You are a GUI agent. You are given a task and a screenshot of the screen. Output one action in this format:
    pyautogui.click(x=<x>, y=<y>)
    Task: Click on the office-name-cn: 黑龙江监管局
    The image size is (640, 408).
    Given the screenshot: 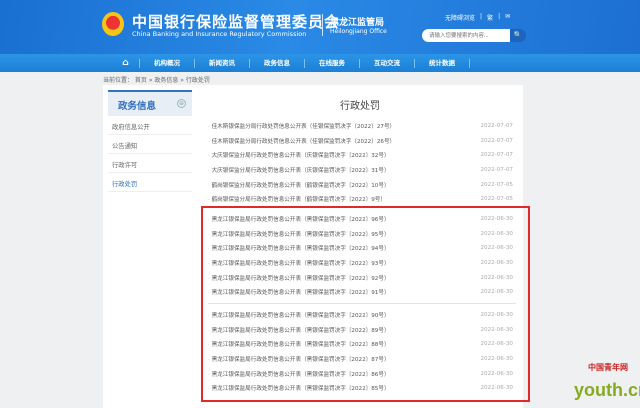 What is the action you would take?
    pyautogui.click(x=357, y=23)
    